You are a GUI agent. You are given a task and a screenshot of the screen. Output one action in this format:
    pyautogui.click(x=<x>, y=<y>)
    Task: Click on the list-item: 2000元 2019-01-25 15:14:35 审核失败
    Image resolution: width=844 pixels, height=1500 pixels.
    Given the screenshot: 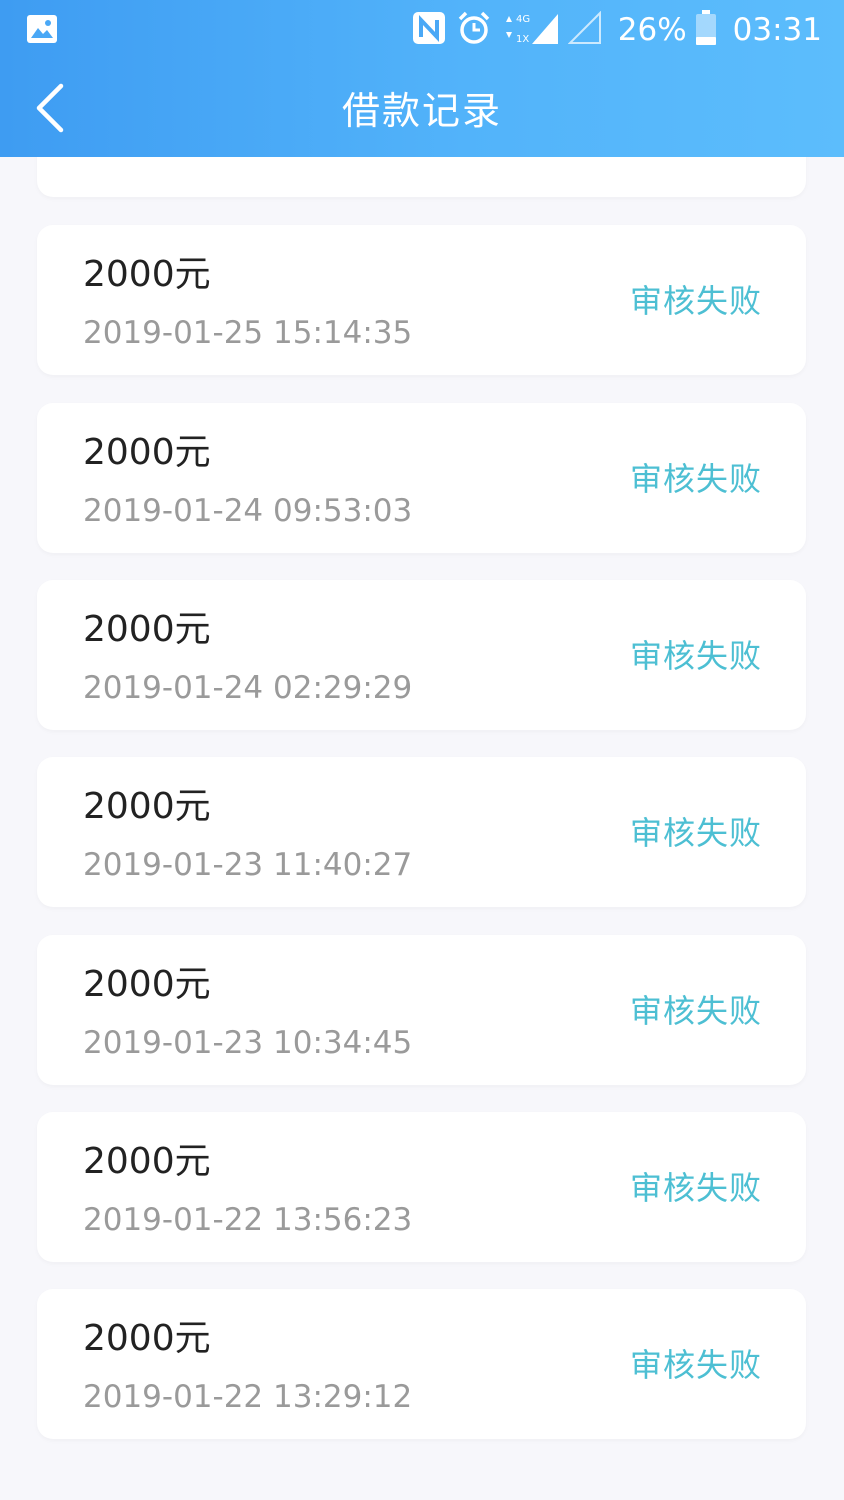 What is the action you would take?
    pyautogui.click(x=421, y=300)
    